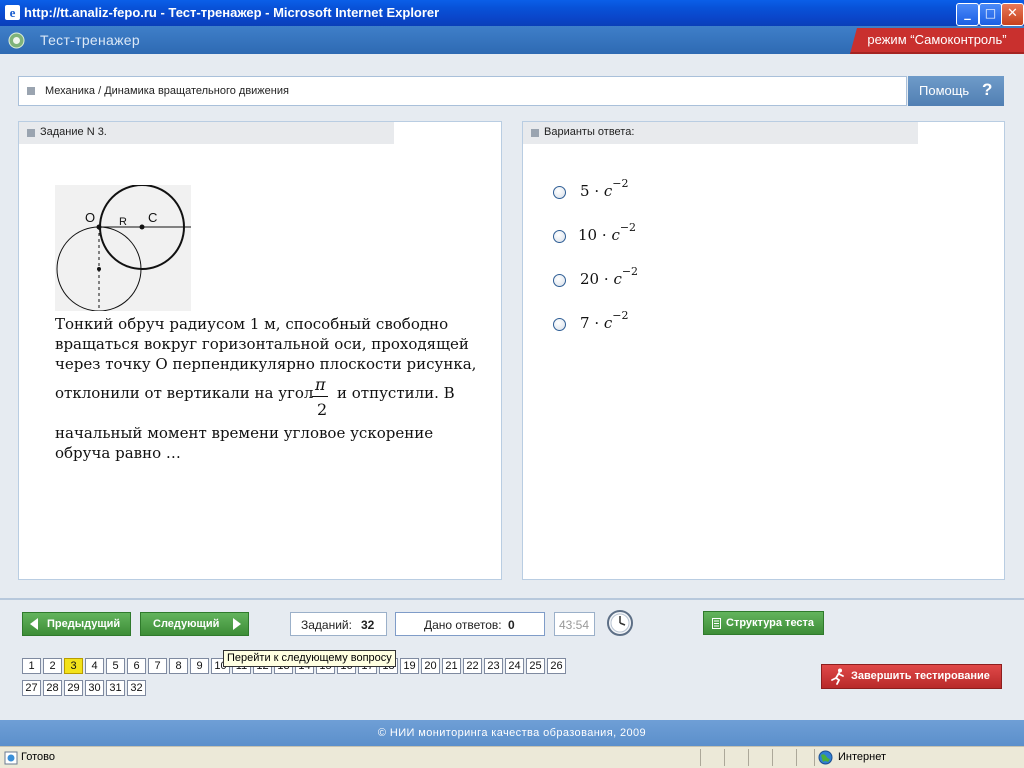  Describe the element at coordinates (556, 666) in the screenshot. I see `page-button: 26` at that location.